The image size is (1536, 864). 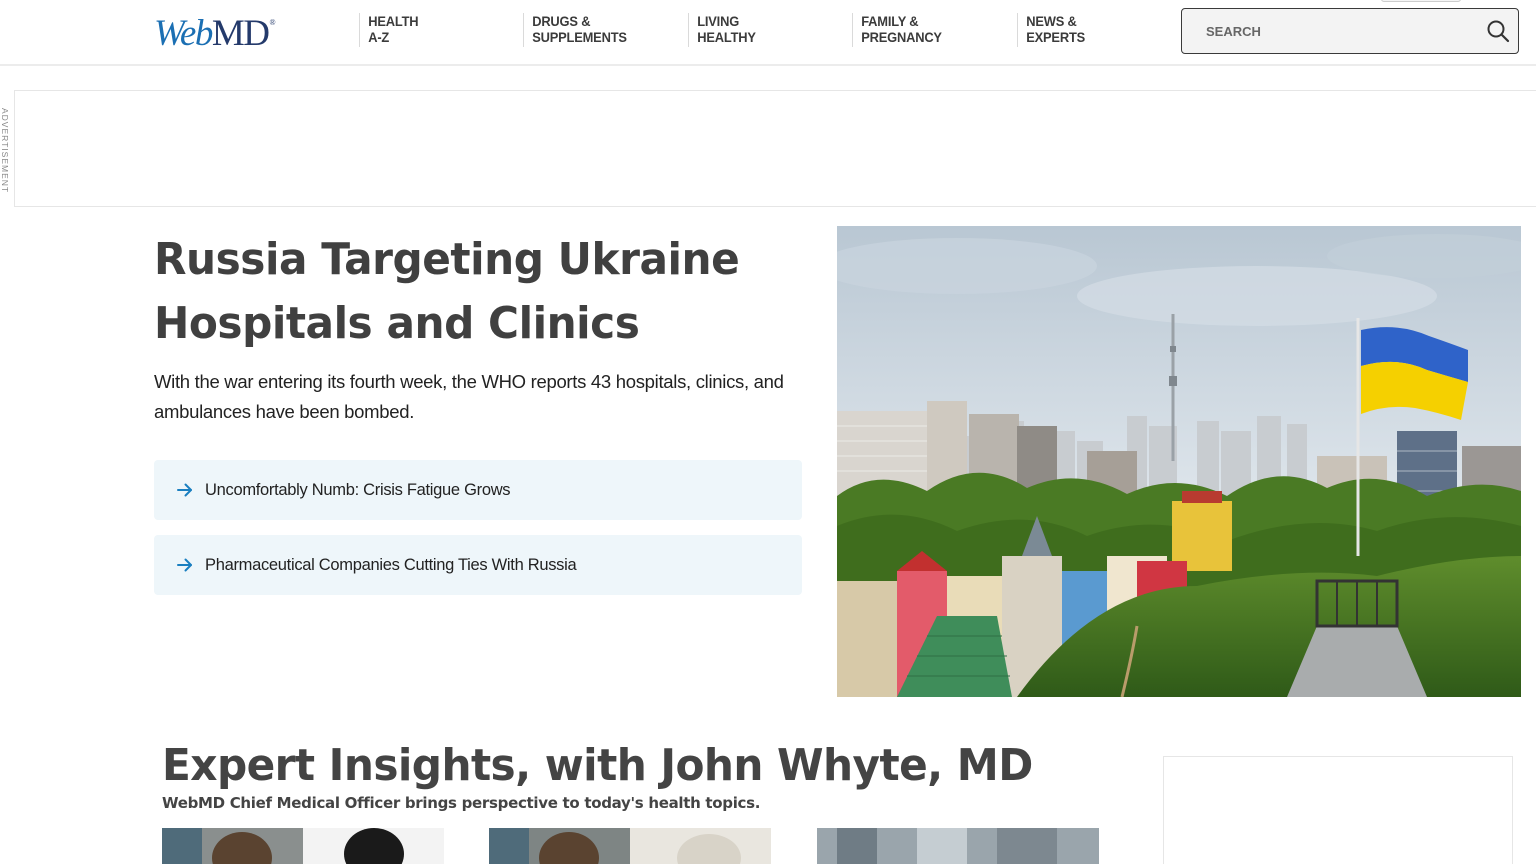 I want to click on related-link-crisis-fatigue: Uncomfortably Numb: Crisis Fatigue Grows, so click(x=478, y=490).